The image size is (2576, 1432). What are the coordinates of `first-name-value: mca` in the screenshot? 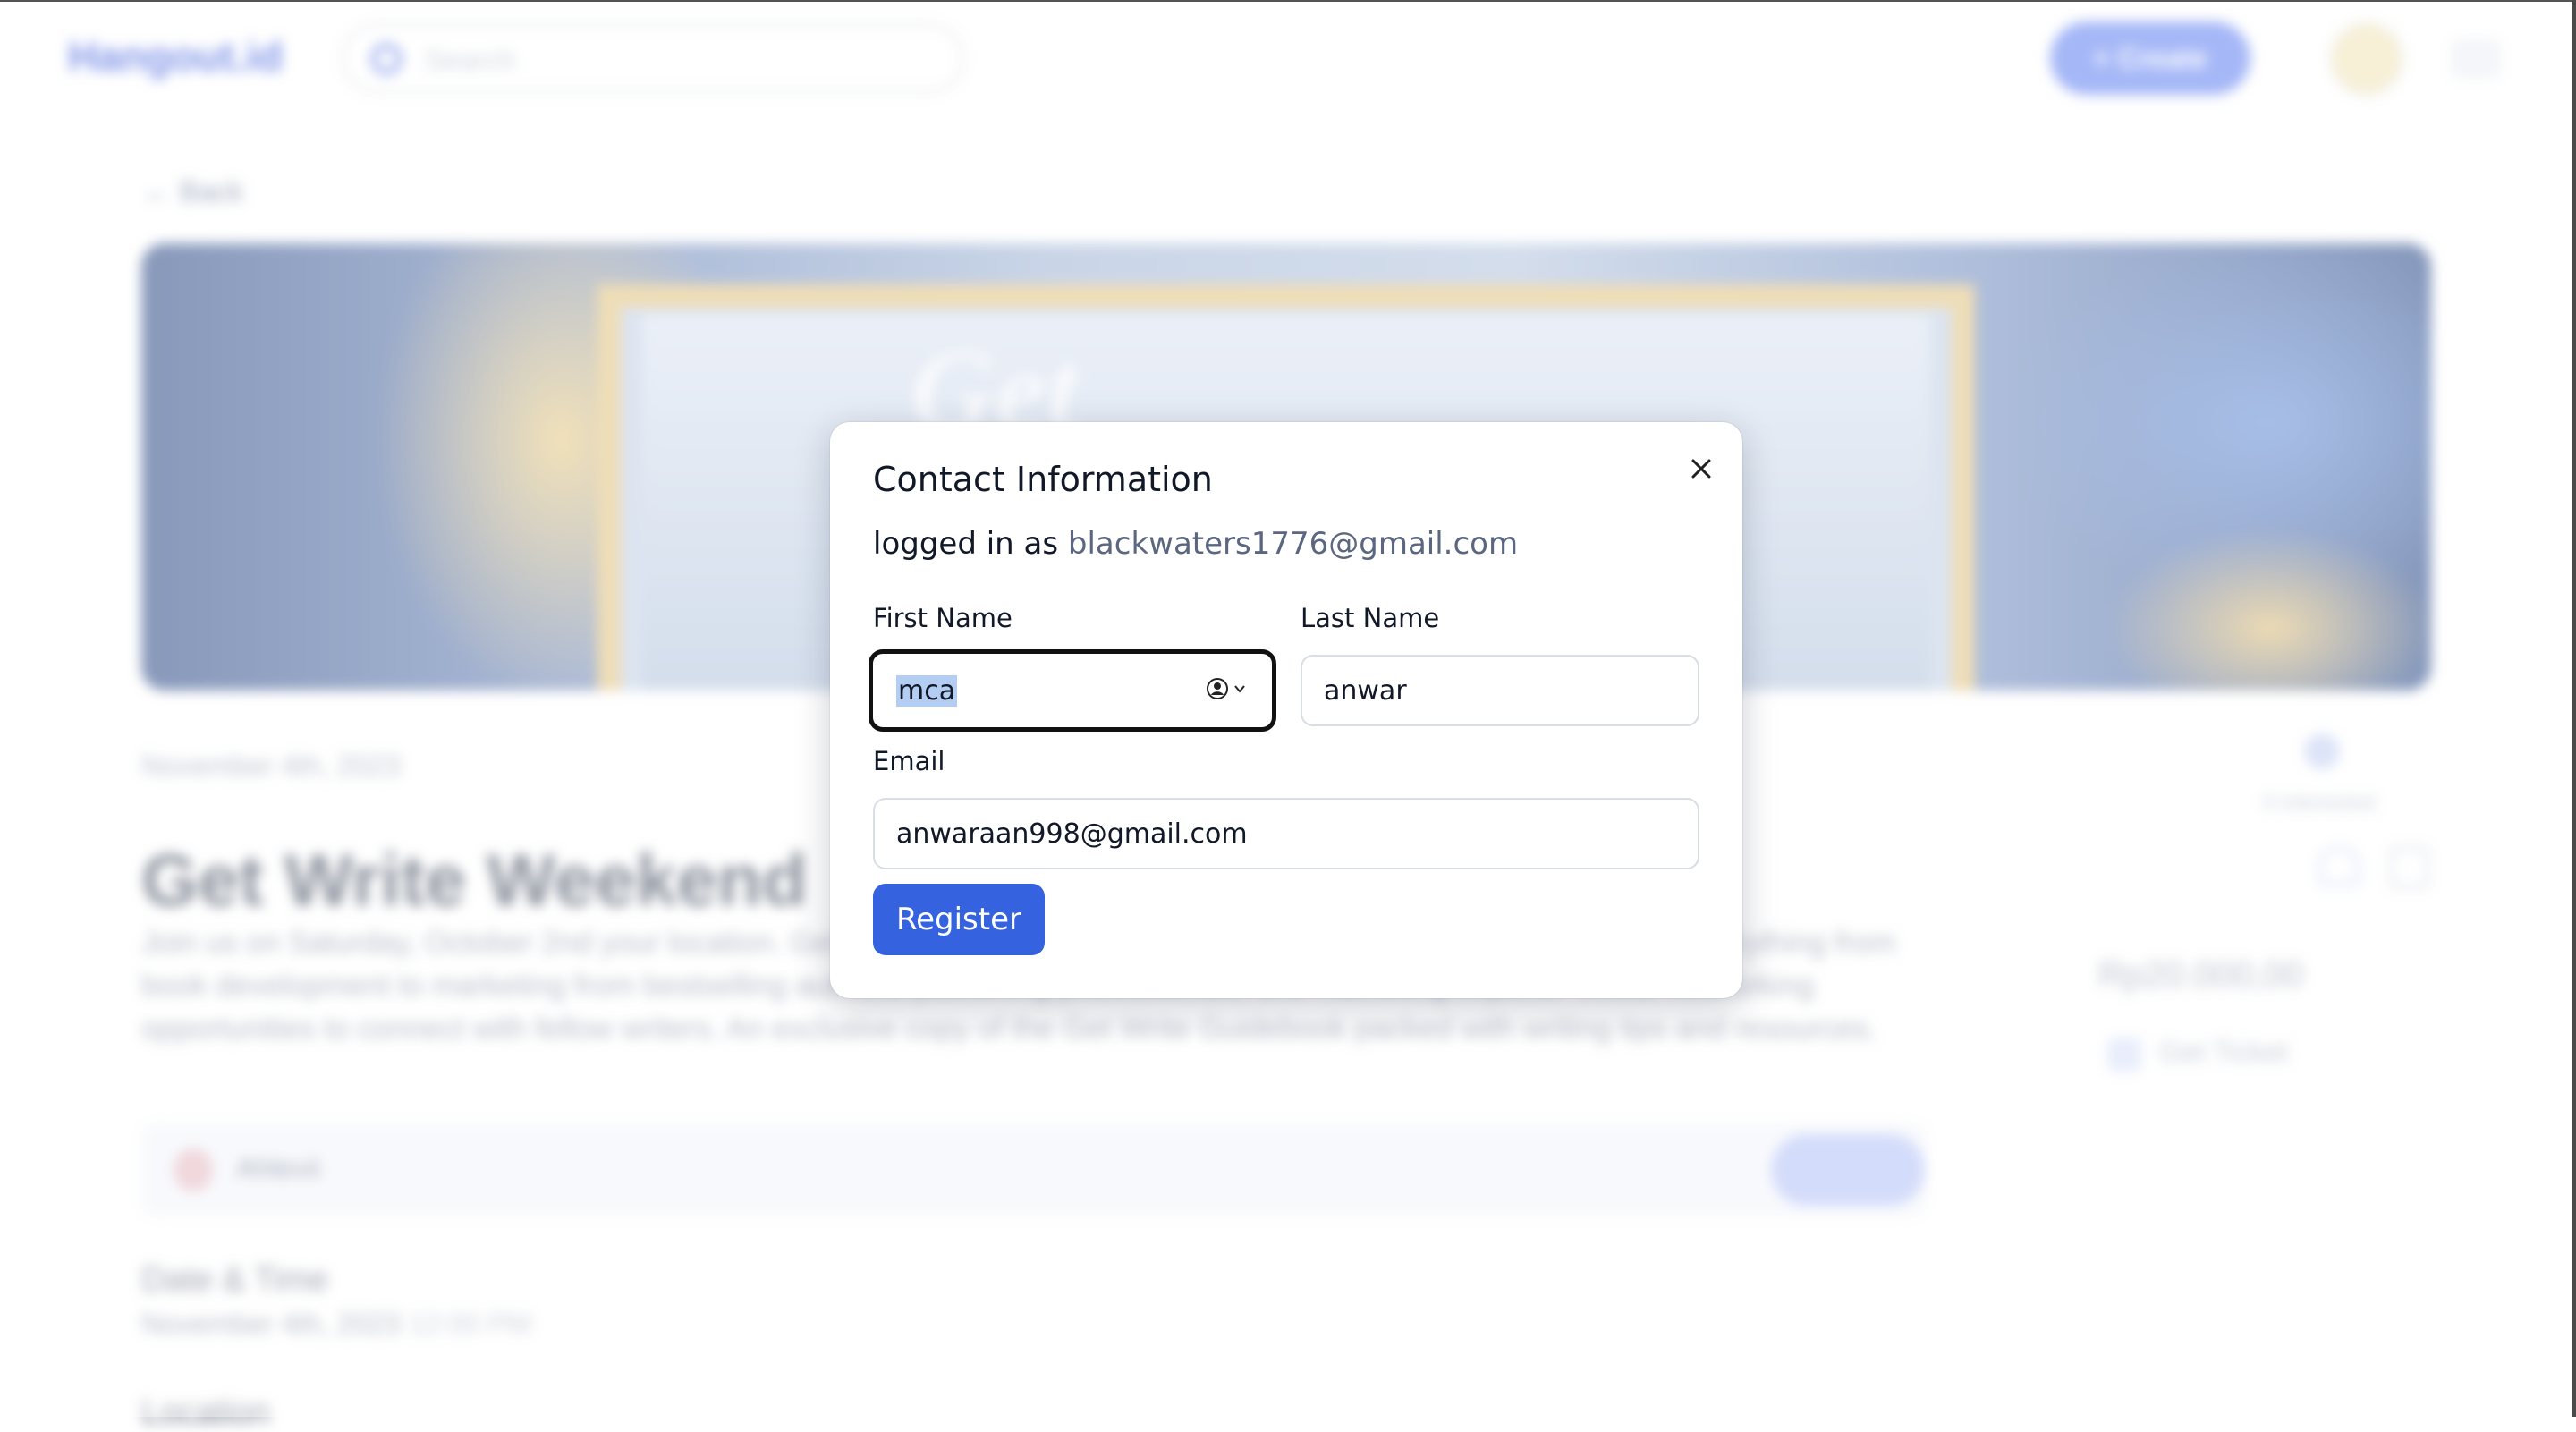 It's located at (927, 690).